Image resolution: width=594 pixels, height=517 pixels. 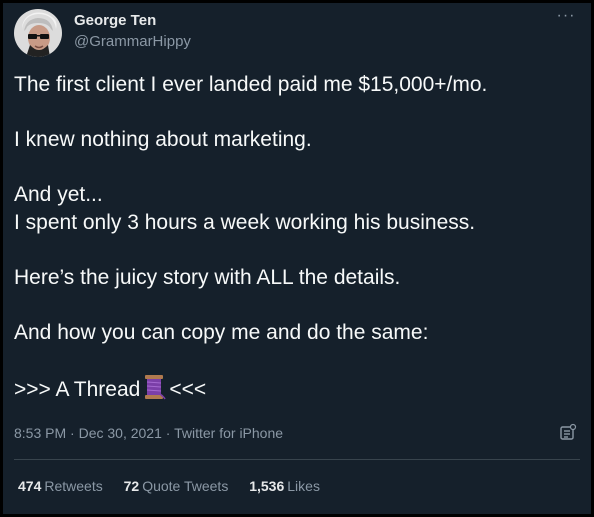 I want to click on avatar, so click(x=38, y=33).